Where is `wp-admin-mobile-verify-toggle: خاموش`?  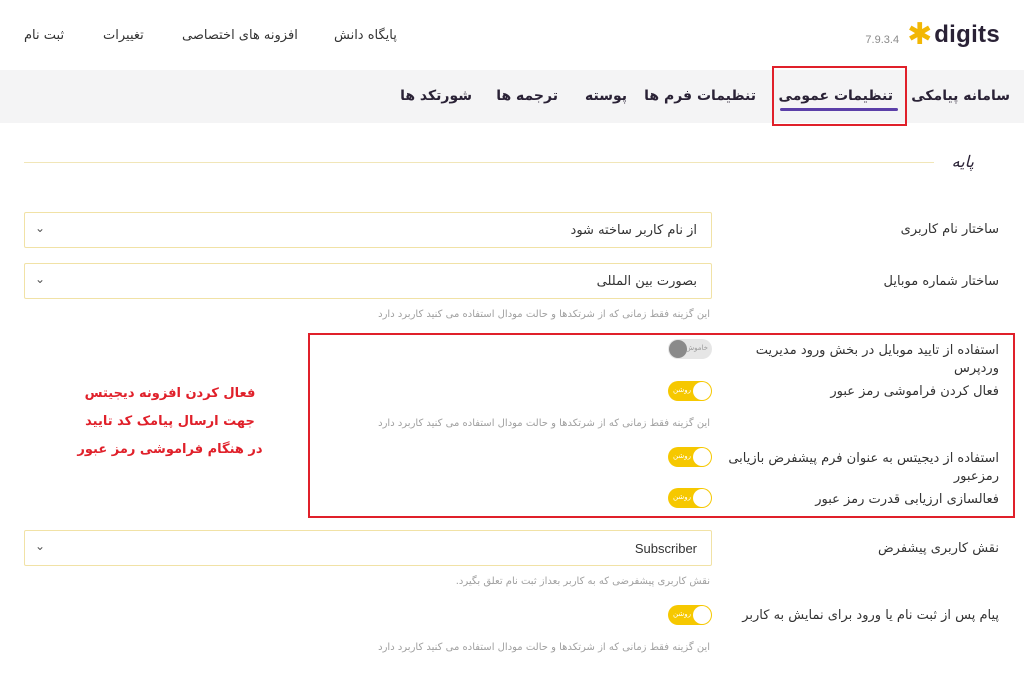
wp-admin-mobile-verify-toggle: خاموش is located at coordinates (690, 349).